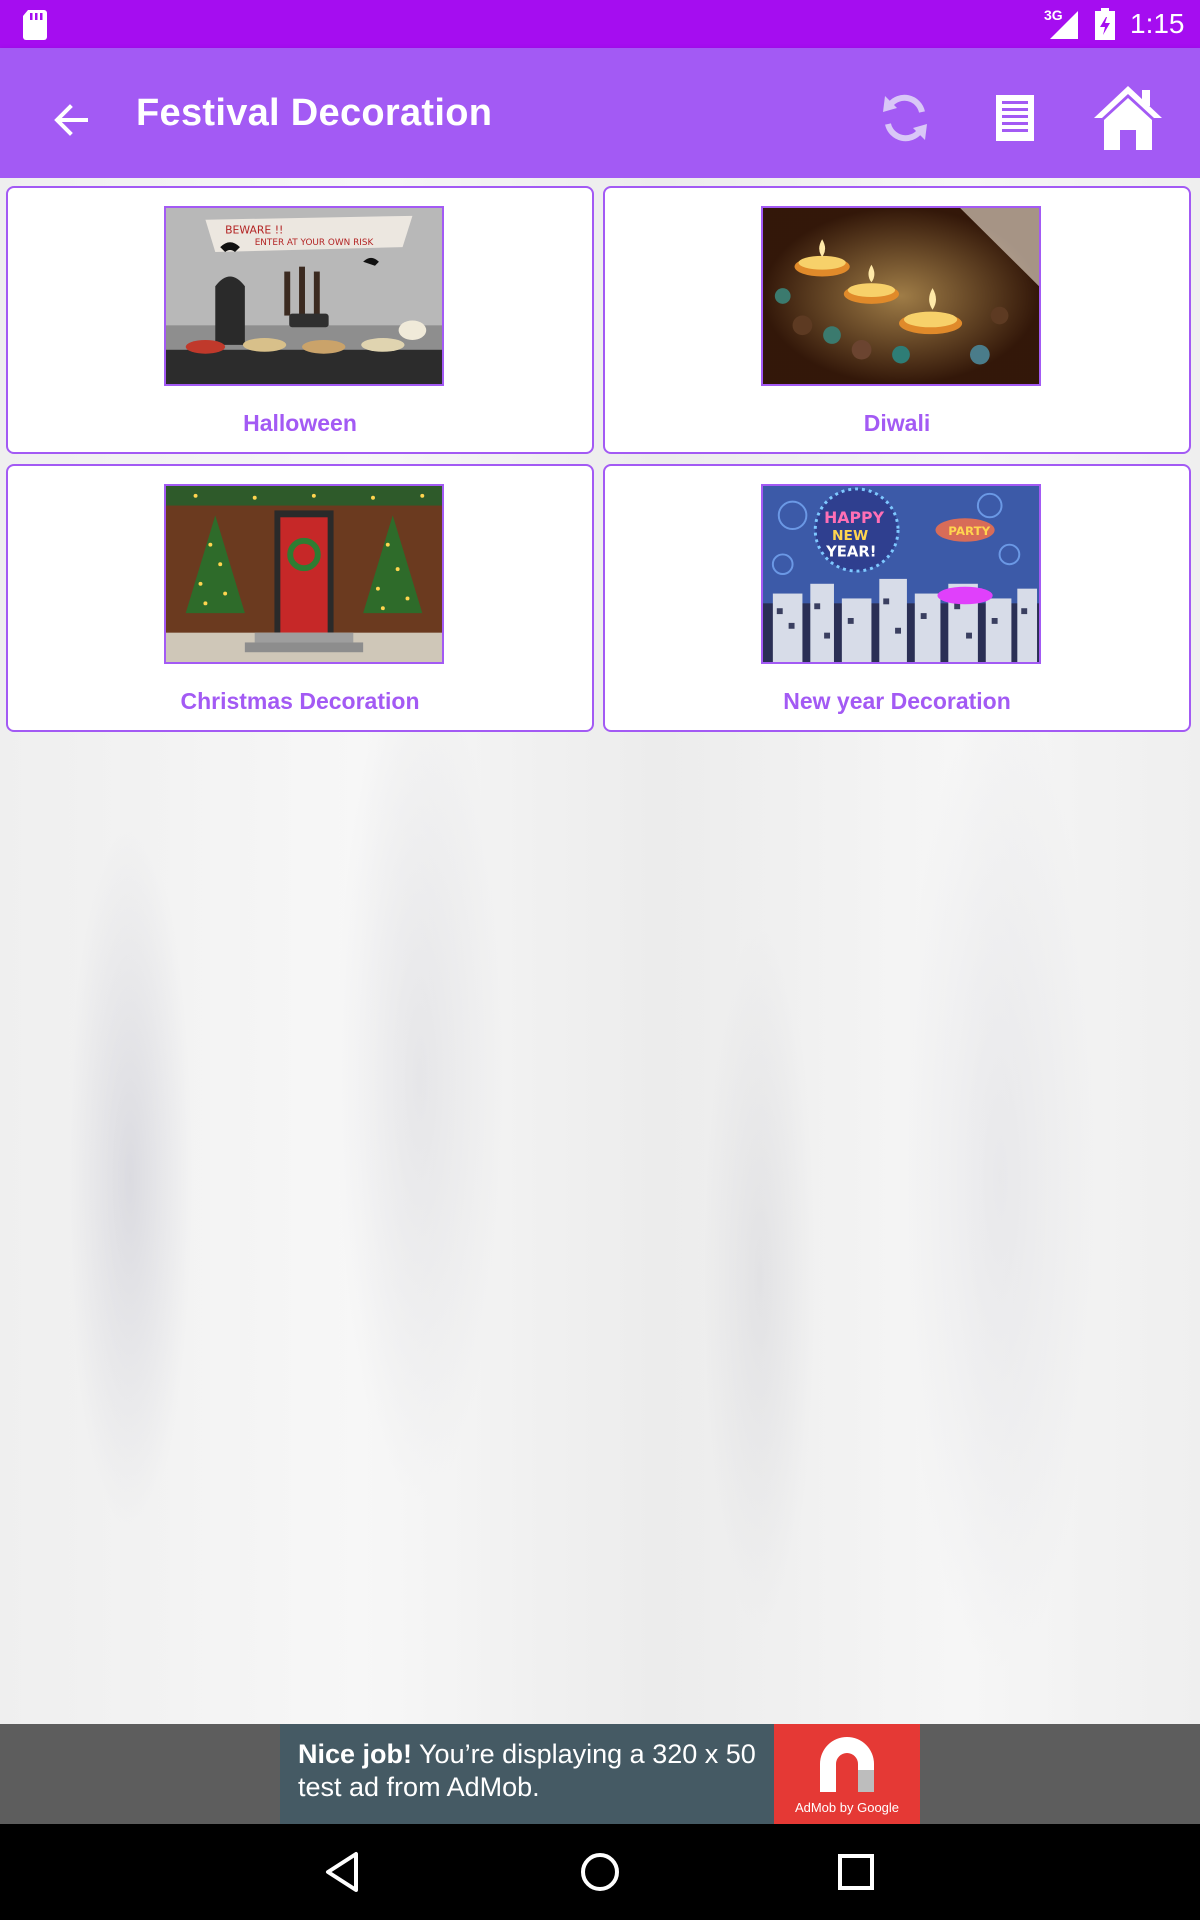 The width and height of the screenshot is (1200, 1920). Describe the element at coordinates (856, 1872) in the screenshot. I see `nav-recents-icon` at that location.